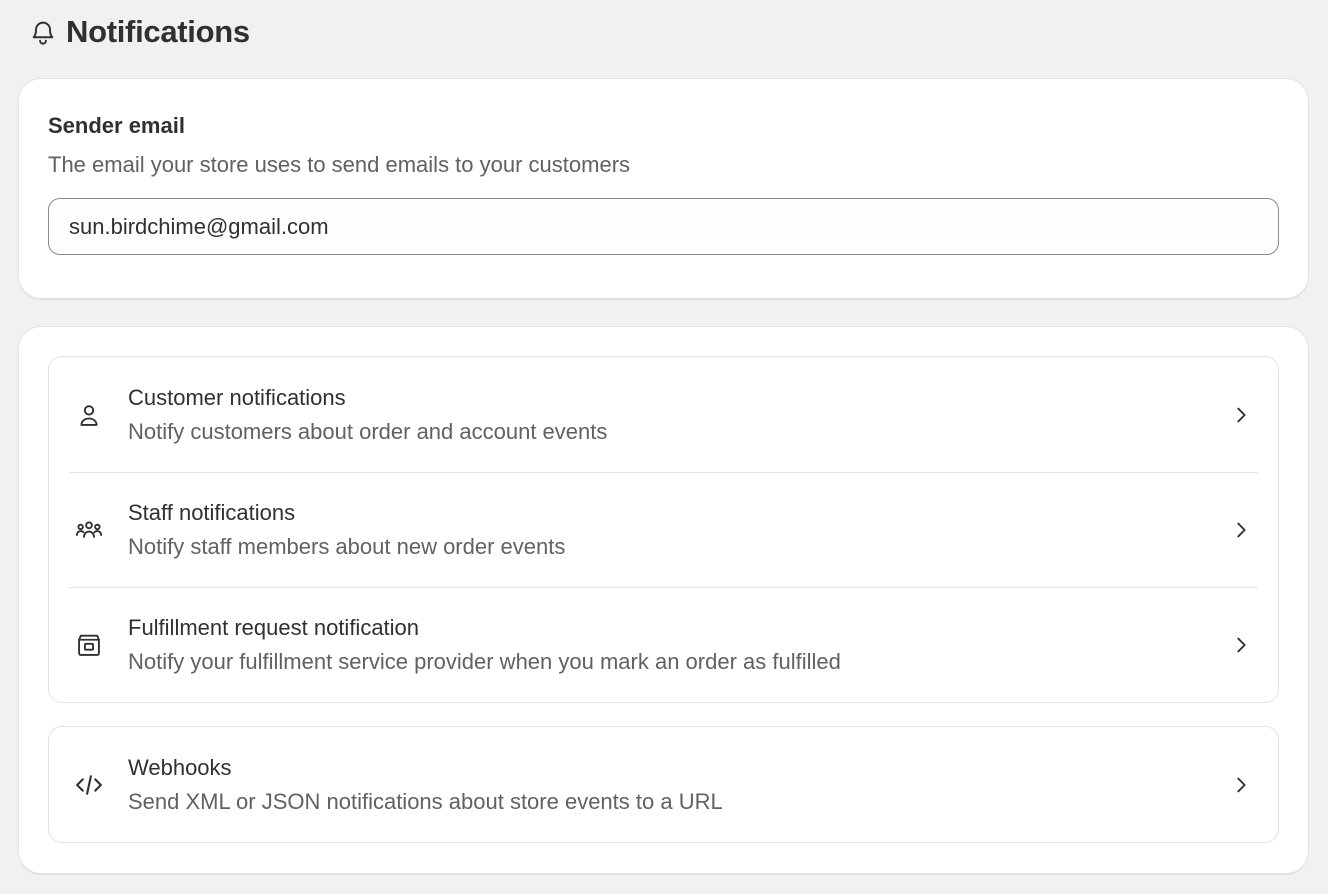 The width and height of the screenshot is (1328, 894). Describe the element at coordinates (89, 415) in the screenshot. I see `person-icon` at that location.